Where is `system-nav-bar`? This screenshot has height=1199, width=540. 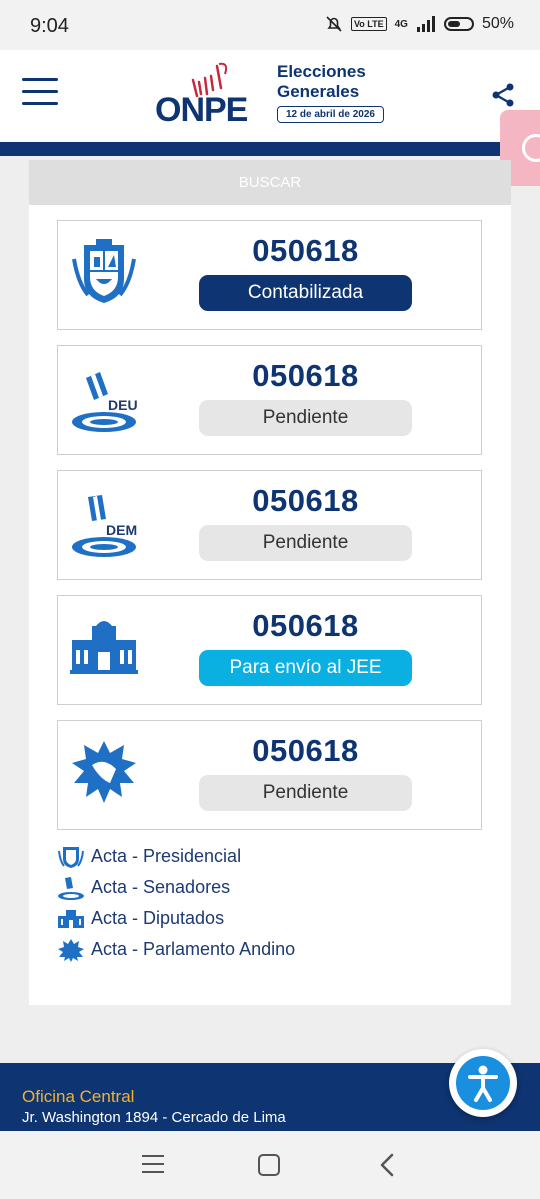 system-nav-bar is located at coordinates (270, 1165).